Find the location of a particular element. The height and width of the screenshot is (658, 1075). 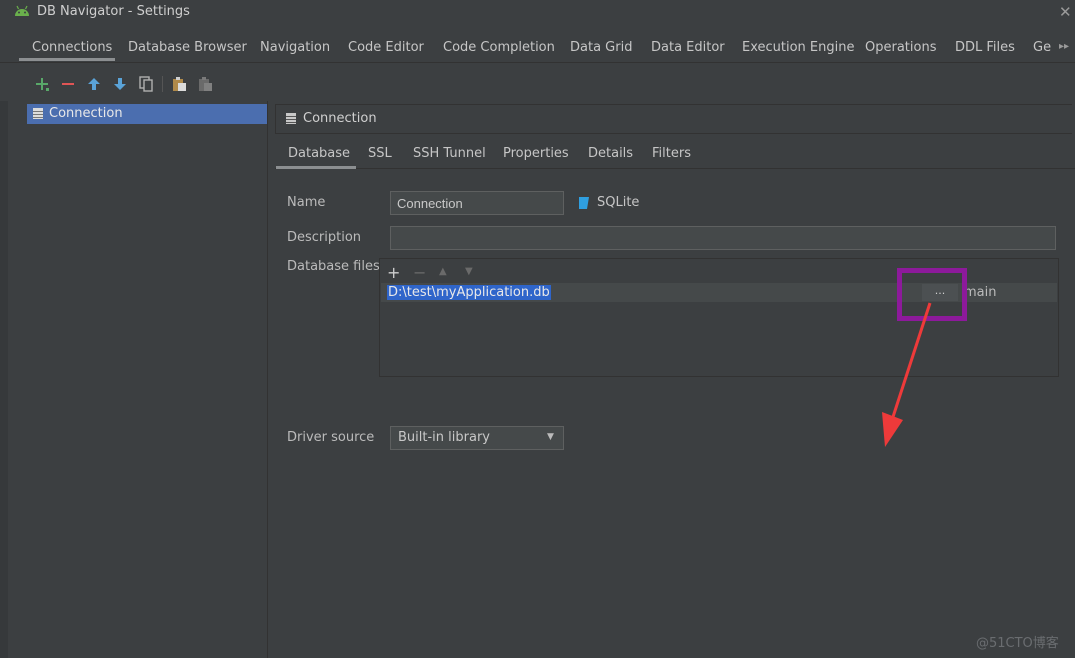

tab-overflow-icon: ▸▸ is located at coordinates (1064, 46).